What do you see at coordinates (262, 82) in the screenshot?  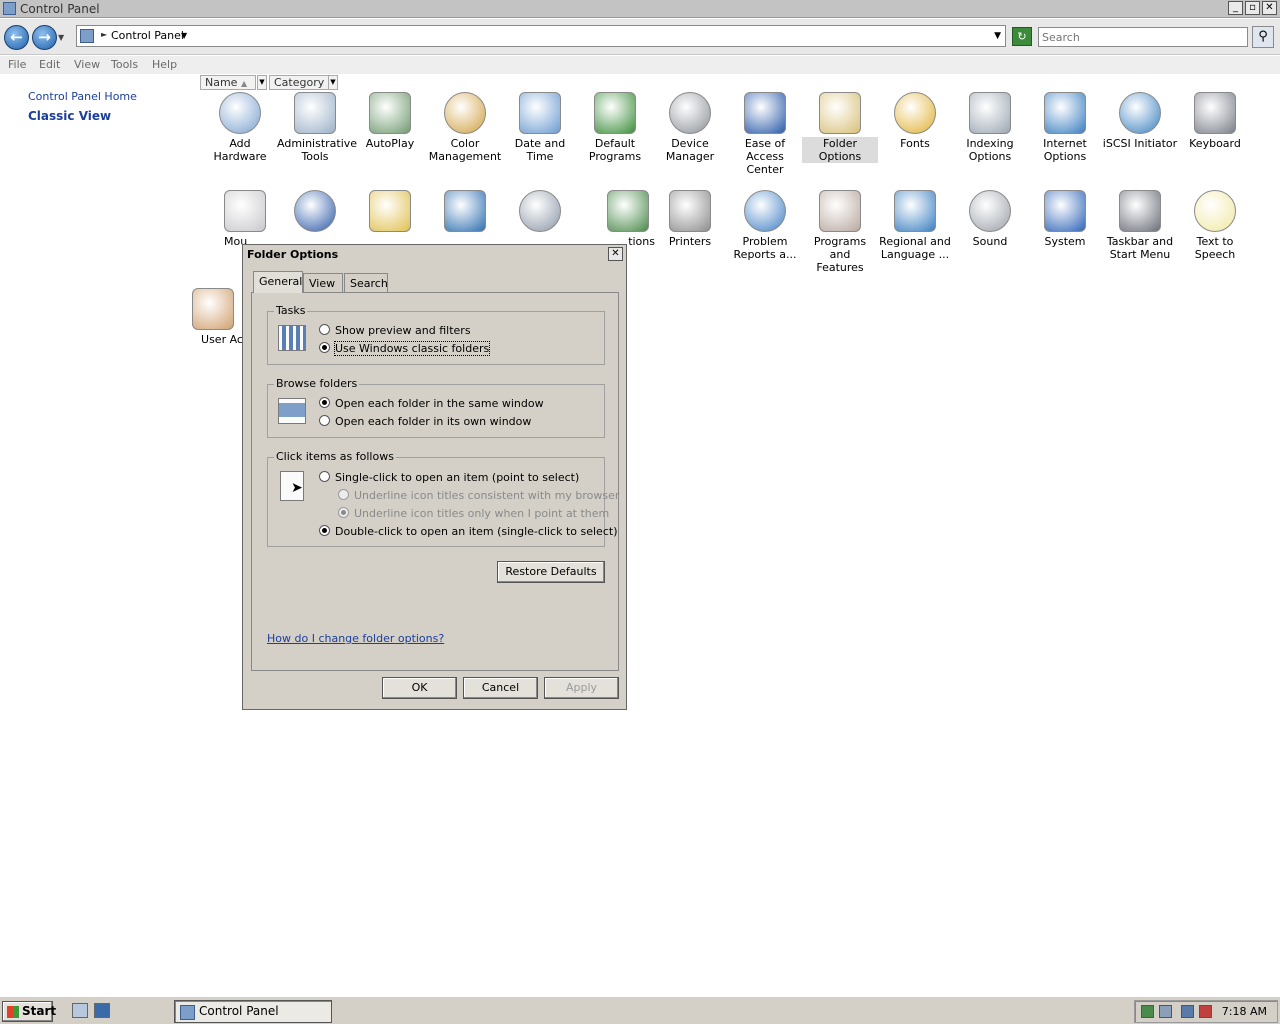 I see `column-name-dropdown-icon: ▼` at bounding box center [262, 82].